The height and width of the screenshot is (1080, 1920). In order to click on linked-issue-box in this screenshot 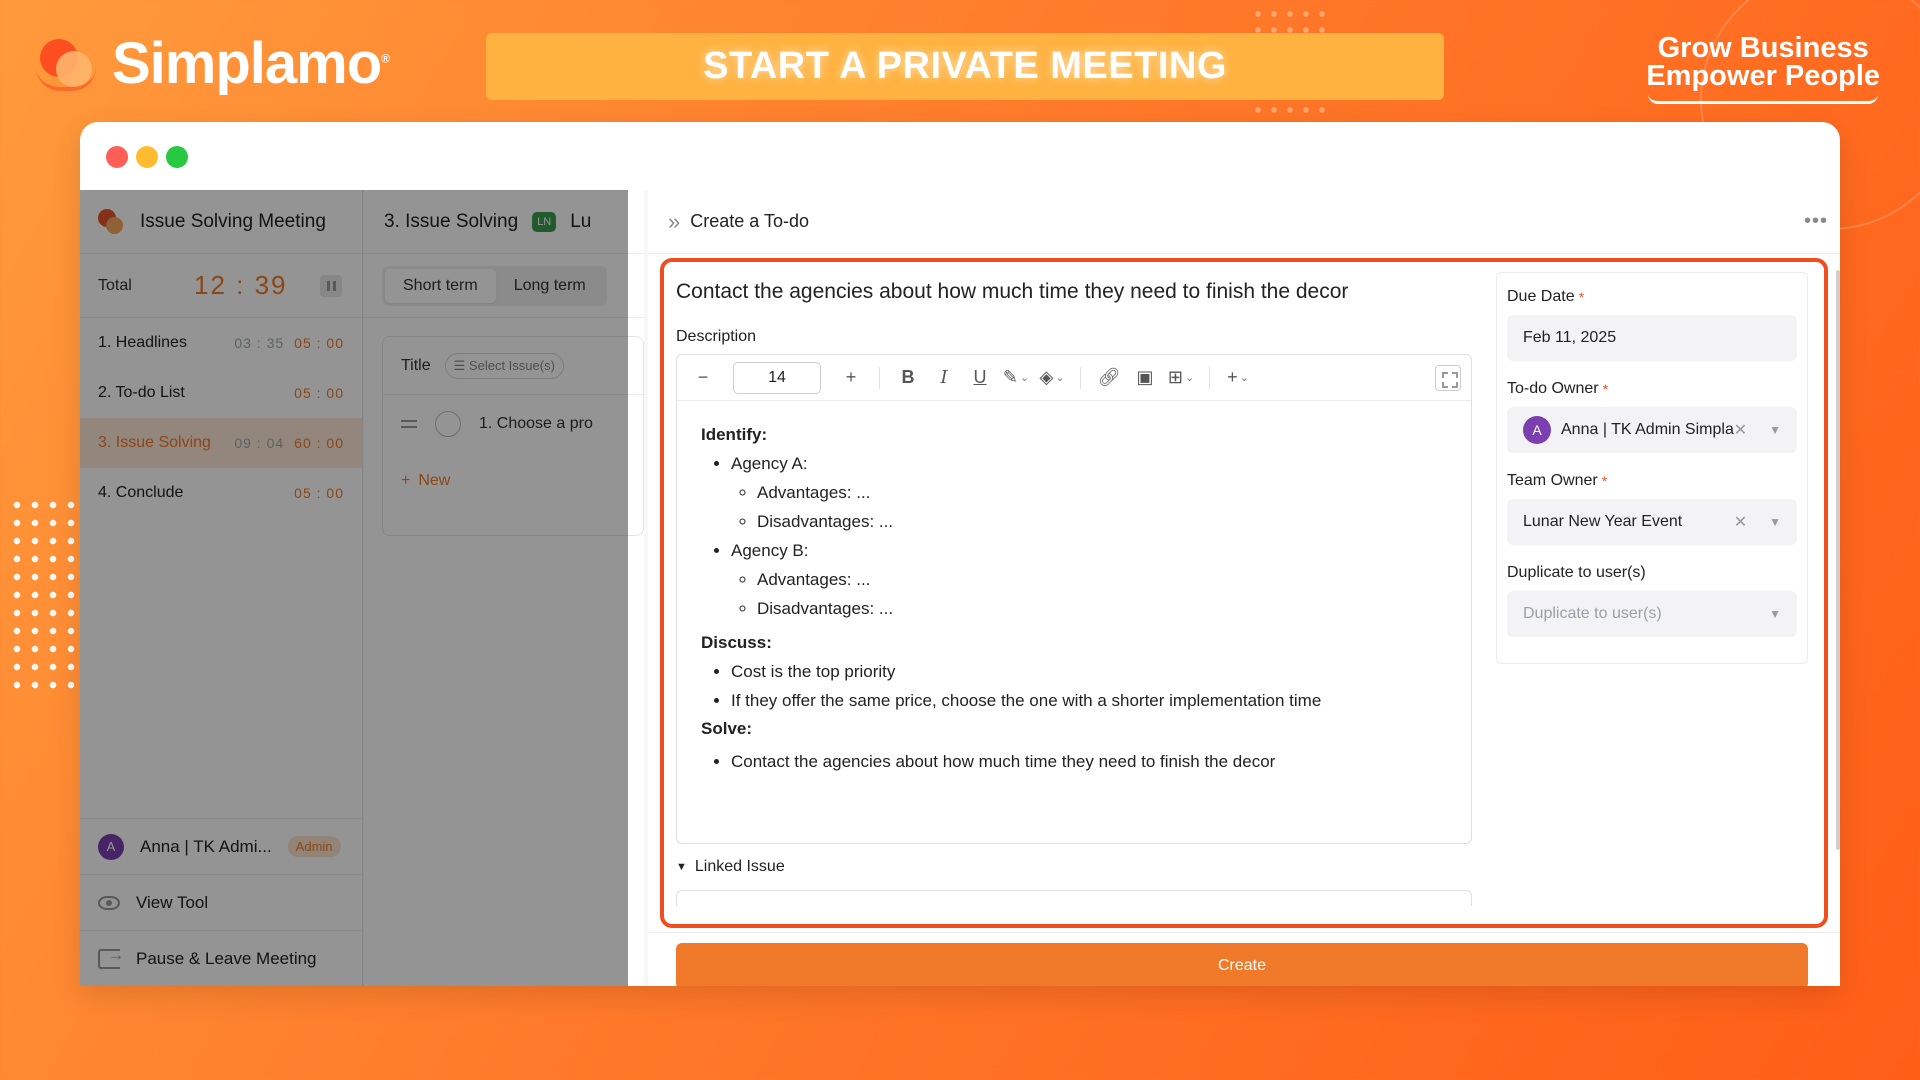, I will do `click(1074, 898)`.